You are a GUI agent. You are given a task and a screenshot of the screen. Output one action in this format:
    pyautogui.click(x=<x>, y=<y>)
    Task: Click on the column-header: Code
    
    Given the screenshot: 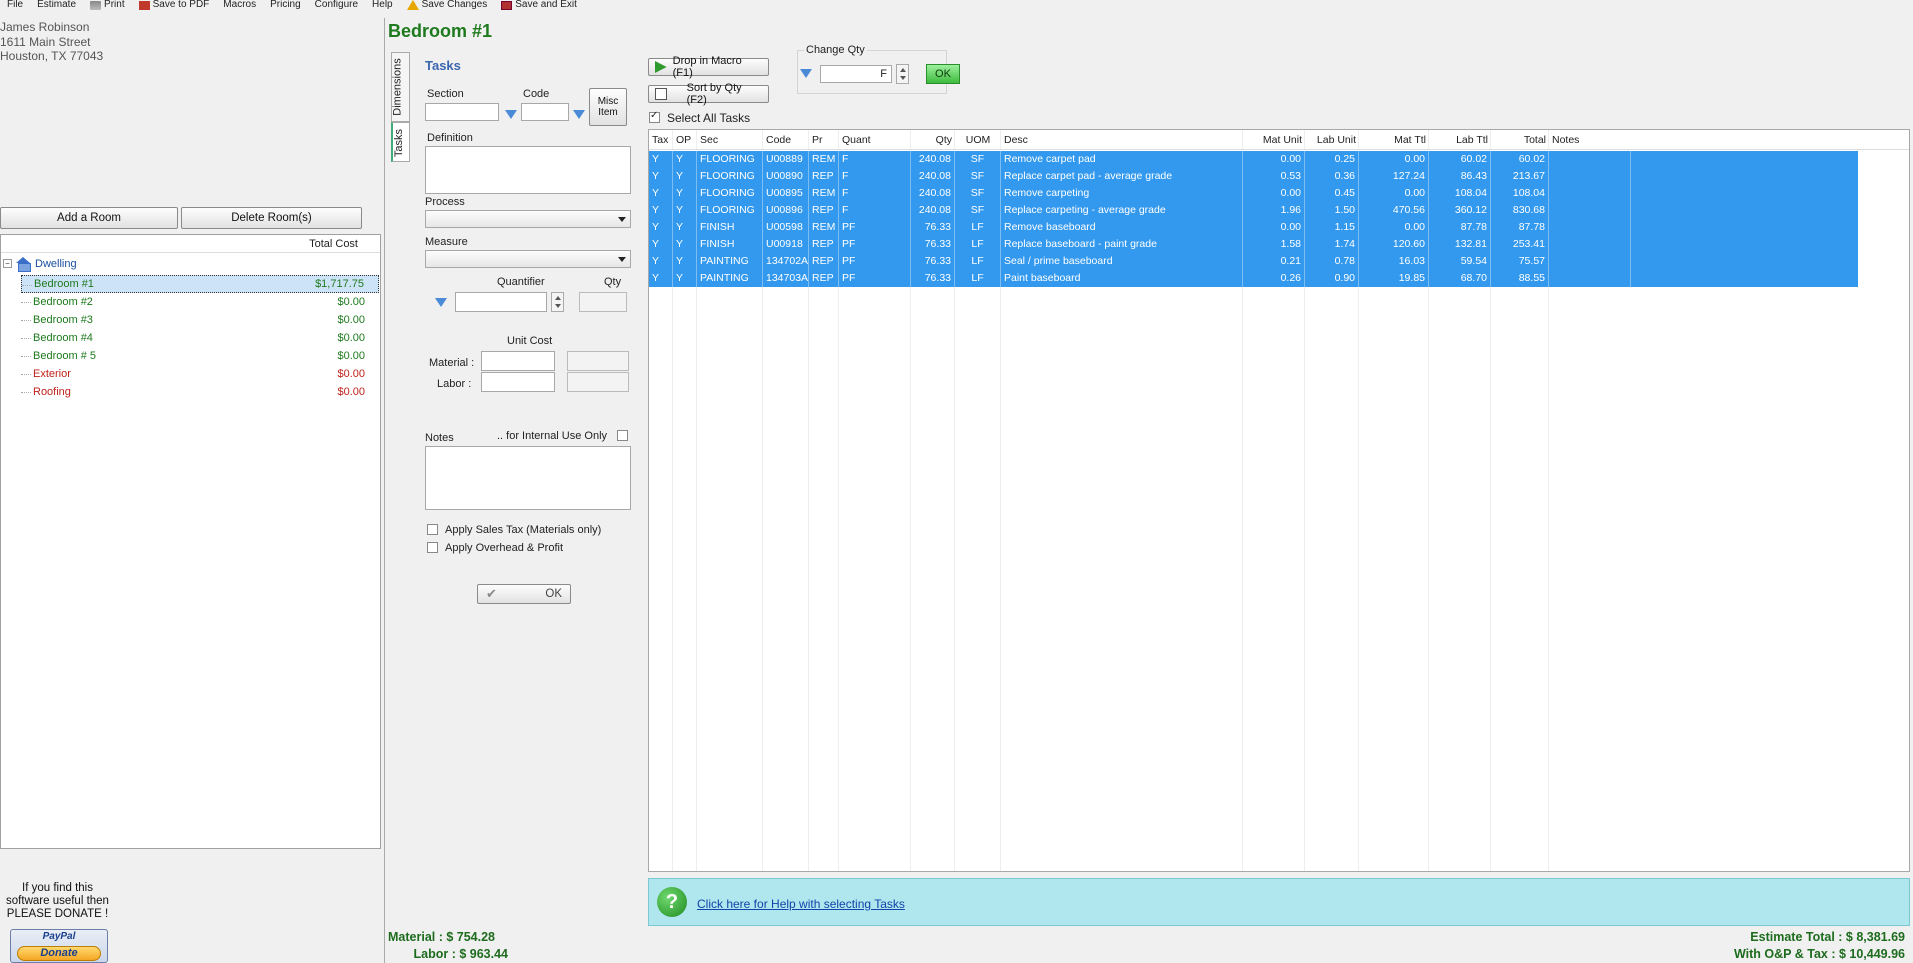 What is the action you would take?
    pyautogui.click(x=786, y=140)
    